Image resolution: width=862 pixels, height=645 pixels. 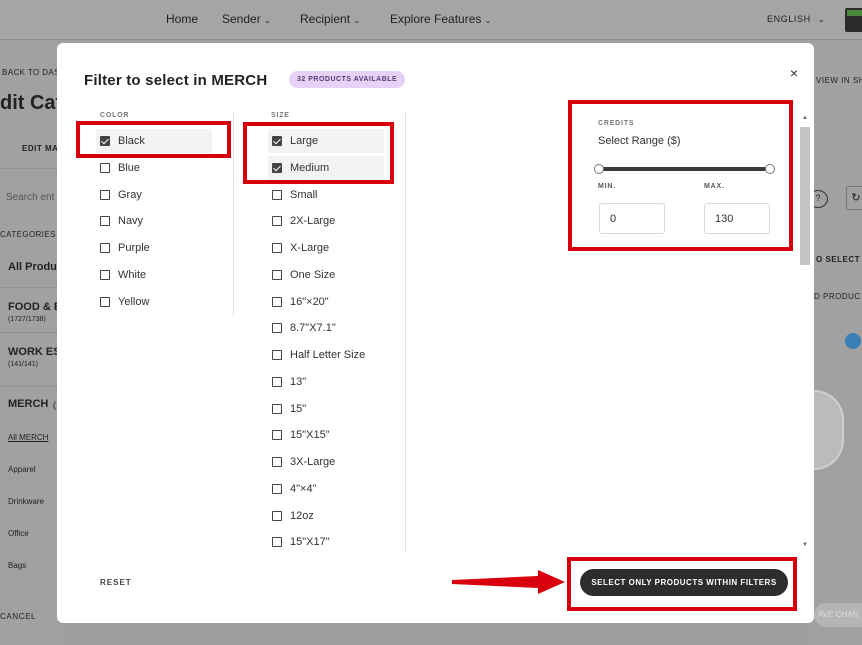 What do you see at coordinates (31, 103) in the screenshot?
I see `page-title: dit Cat` at bounding box center [31, 103].